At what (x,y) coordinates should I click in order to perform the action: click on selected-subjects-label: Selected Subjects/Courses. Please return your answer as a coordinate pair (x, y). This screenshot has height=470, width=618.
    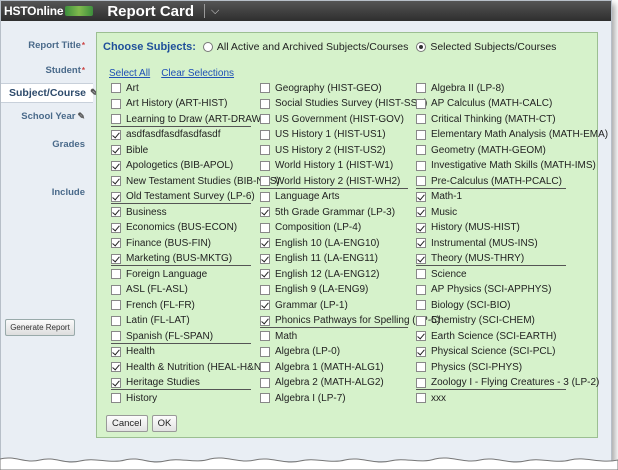
    Looking at the image, I should click on (493, 47).